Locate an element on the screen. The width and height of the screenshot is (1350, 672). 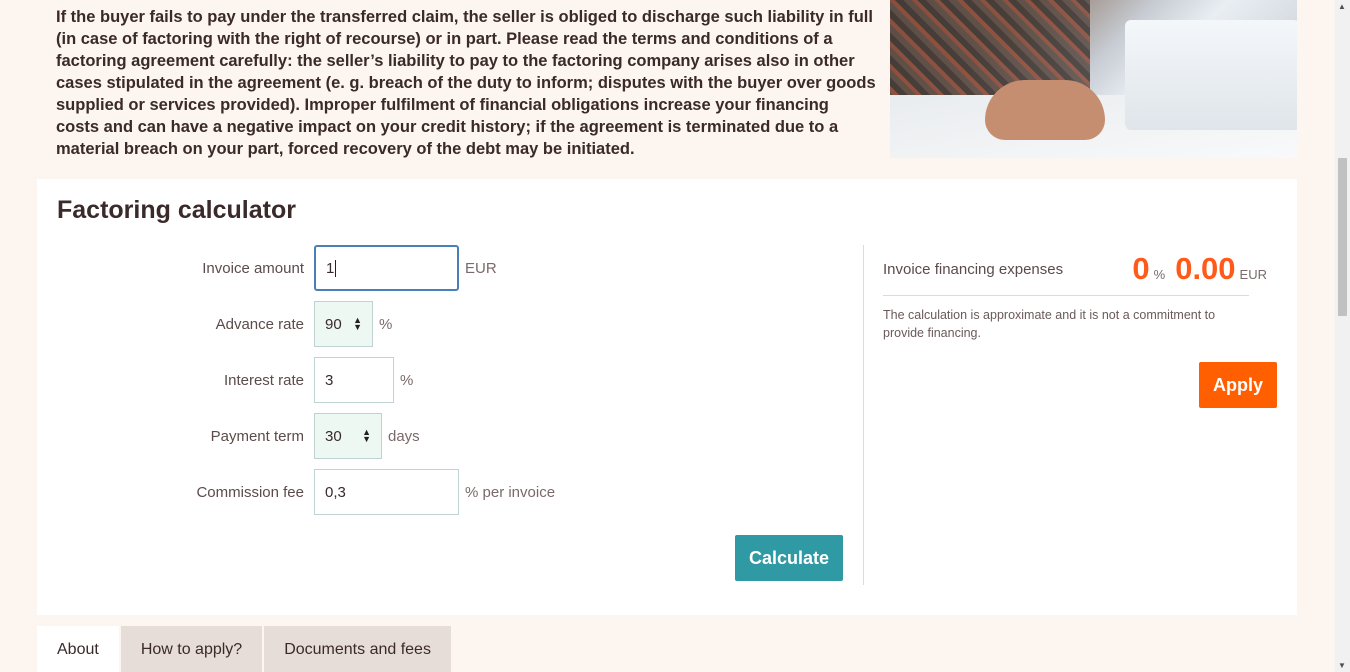
result-percent: 0 is located at coordinates (1141, 268).